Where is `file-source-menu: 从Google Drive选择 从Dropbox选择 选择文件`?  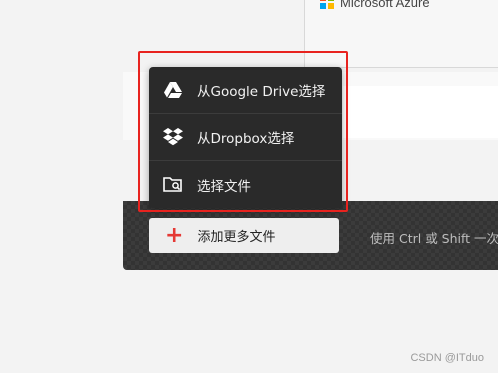 file-source-menu: 从Google Drive选择 从Dropbox选择 选择文件 is located at coordinates (245, 137).